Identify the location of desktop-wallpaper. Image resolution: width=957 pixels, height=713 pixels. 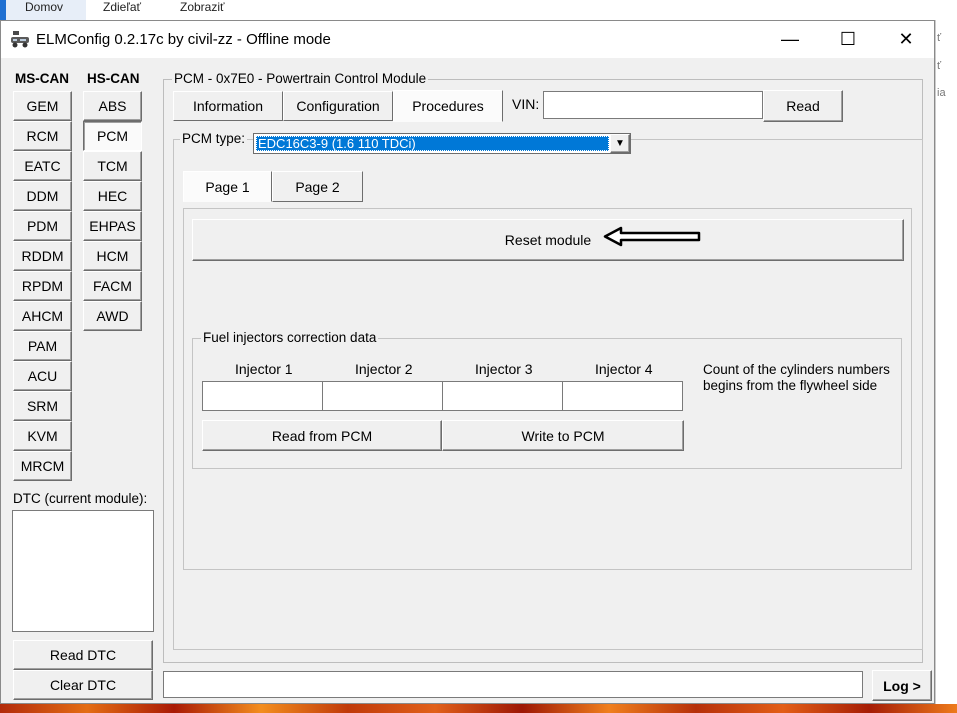
(478, 708).